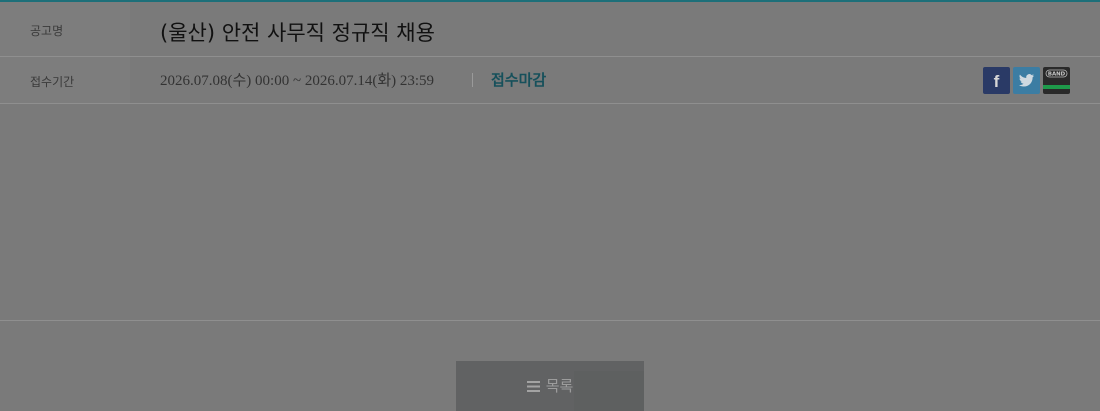 This screenshot has width=1100, height=411. I want to click on list-button-label: 목록, so click(559, 386).